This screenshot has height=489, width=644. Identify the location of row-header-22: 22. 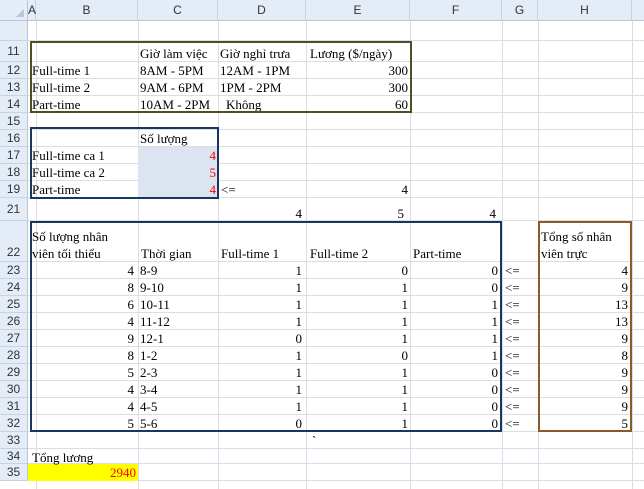
(14, 241).